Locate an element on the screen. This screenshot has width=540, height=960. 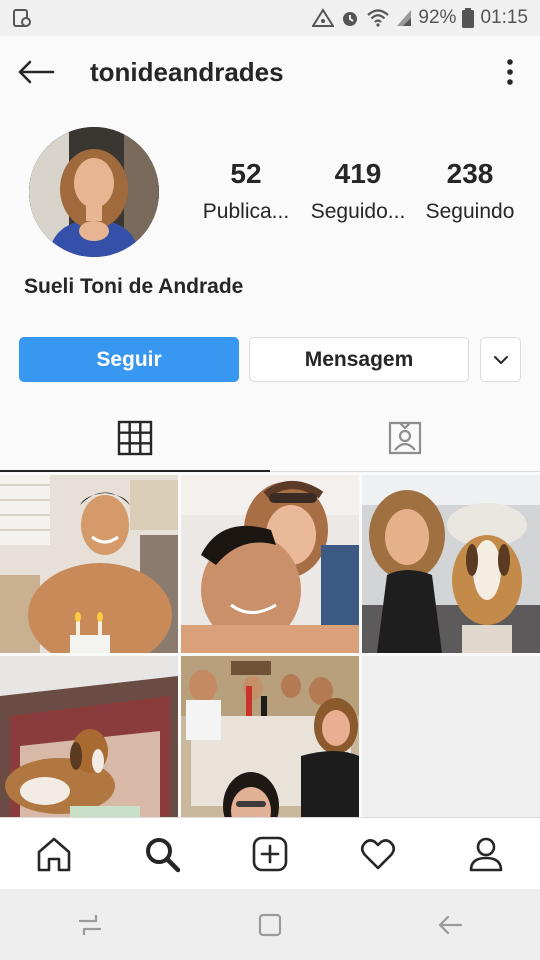
profile-tabs is located at coordinates (270, 438).